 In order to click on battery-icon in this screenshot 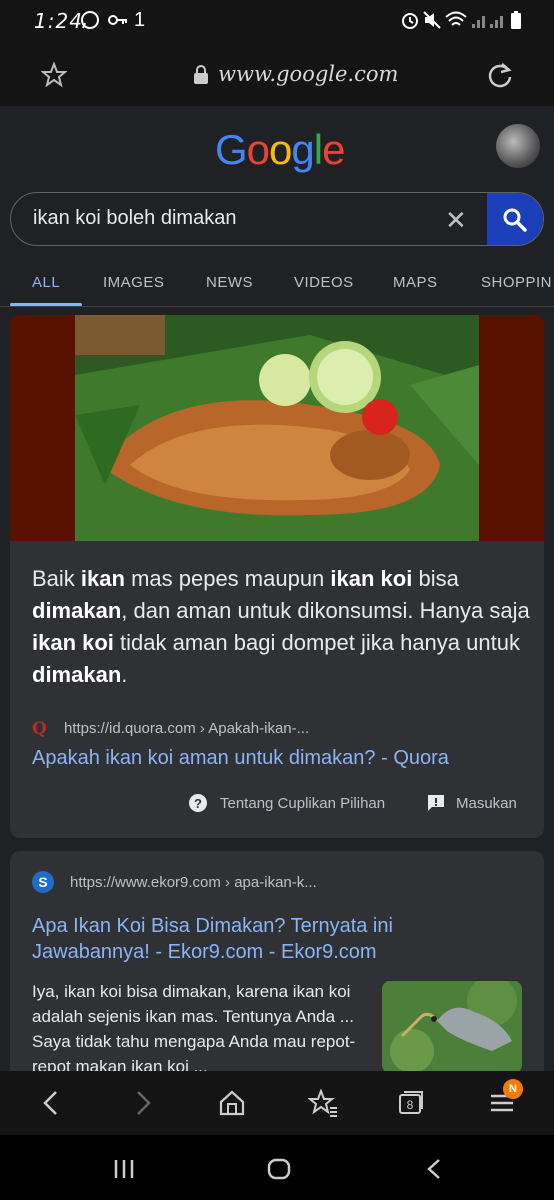, I will do `click(516, 20)`.